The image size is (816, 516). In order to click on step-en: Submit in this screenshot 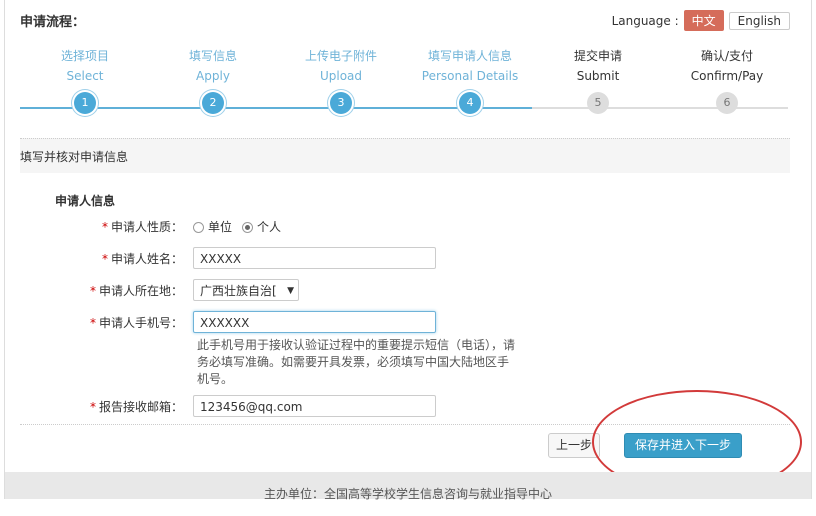, I will do `click(598, 76)`.